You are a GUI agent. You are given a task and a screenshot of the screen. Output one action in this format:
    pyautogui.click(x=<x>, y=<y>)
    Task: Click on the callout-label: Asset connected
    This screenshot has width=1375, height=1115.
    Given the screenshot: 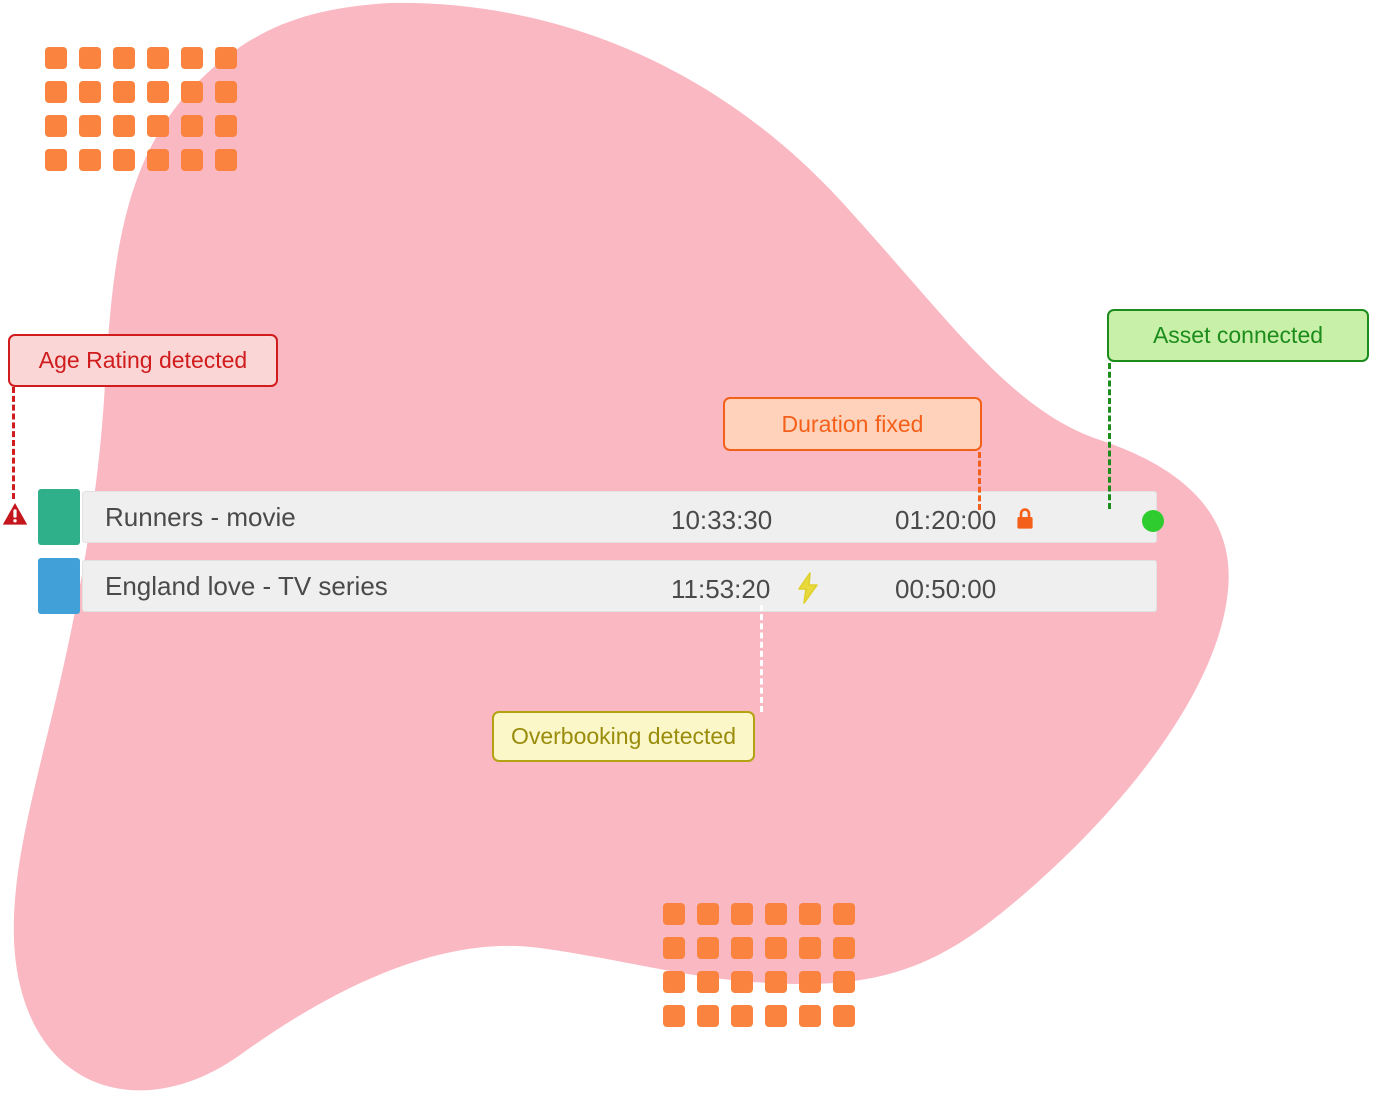 What is the action you would take?
    pyautogui.click(x=1238, y=335)
    